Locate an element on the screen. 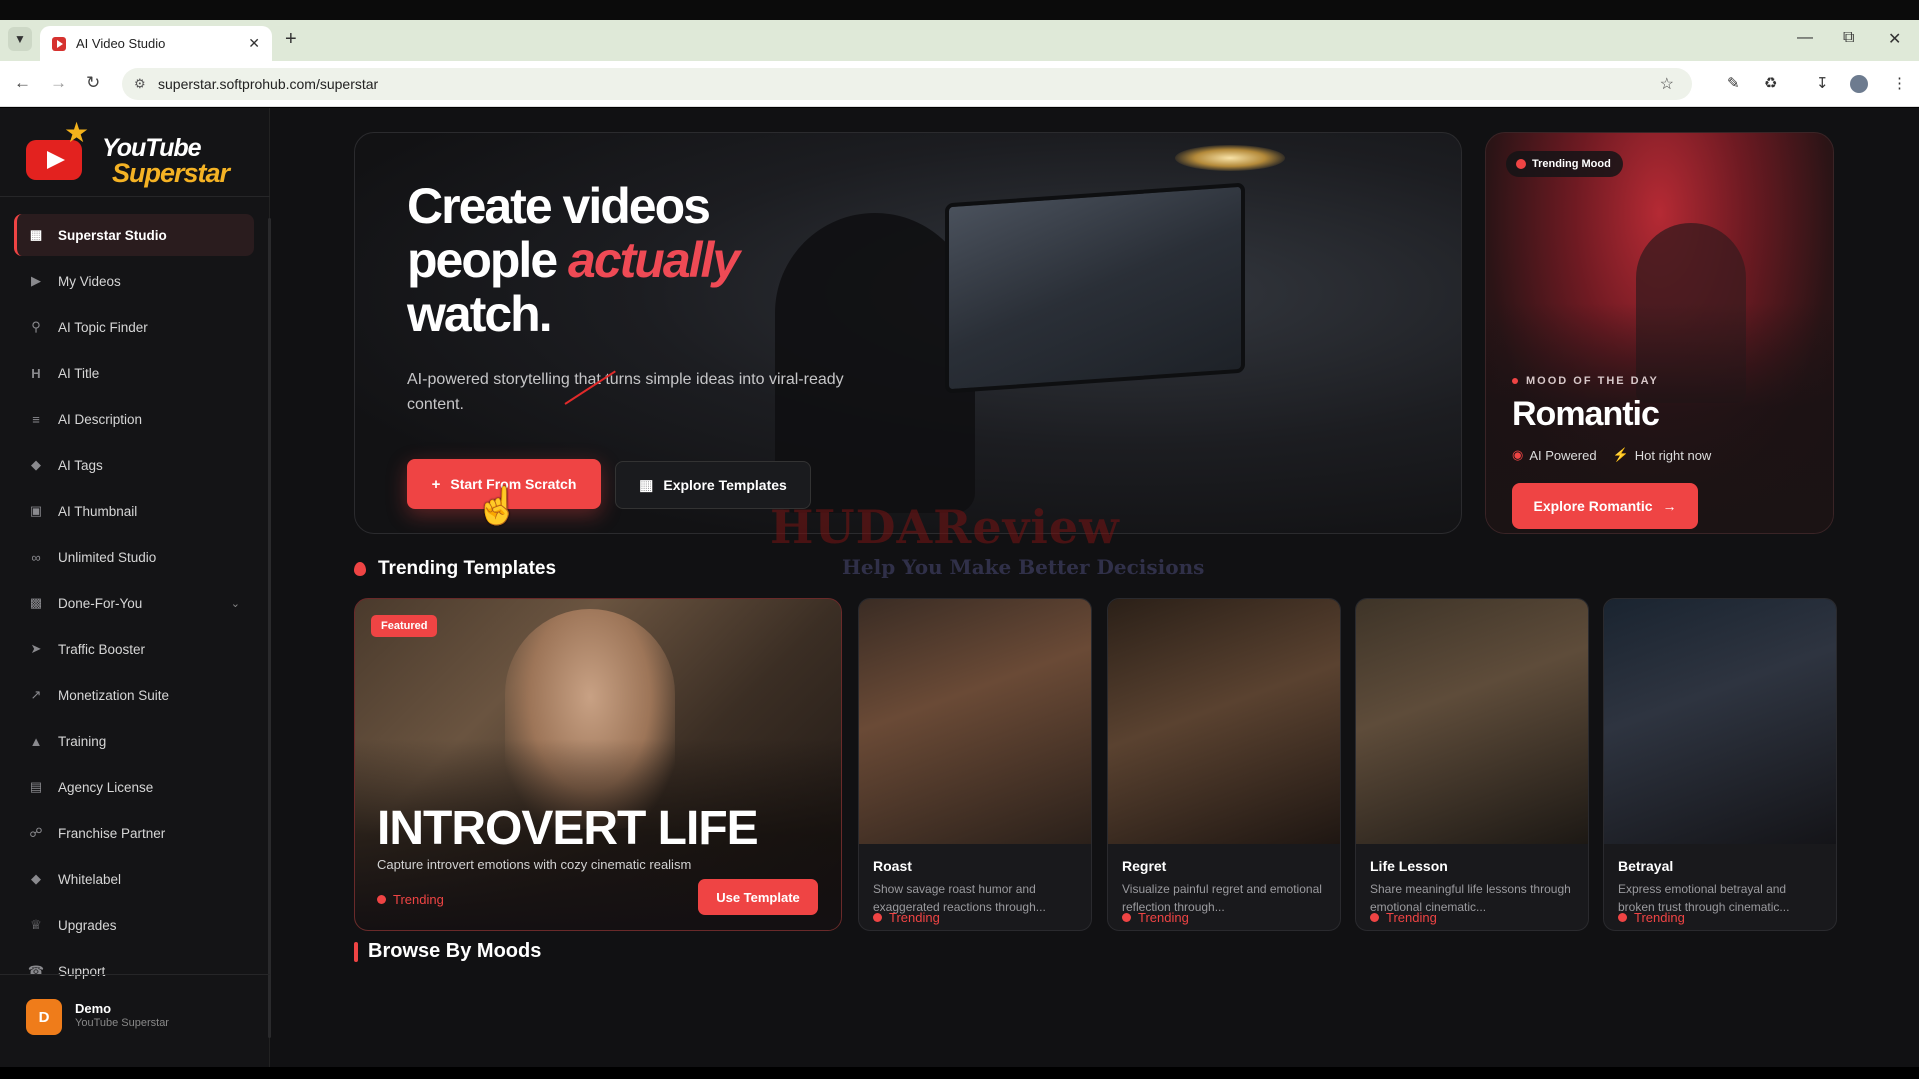  minimize-icon: — is located at coordinates (1805, 38).